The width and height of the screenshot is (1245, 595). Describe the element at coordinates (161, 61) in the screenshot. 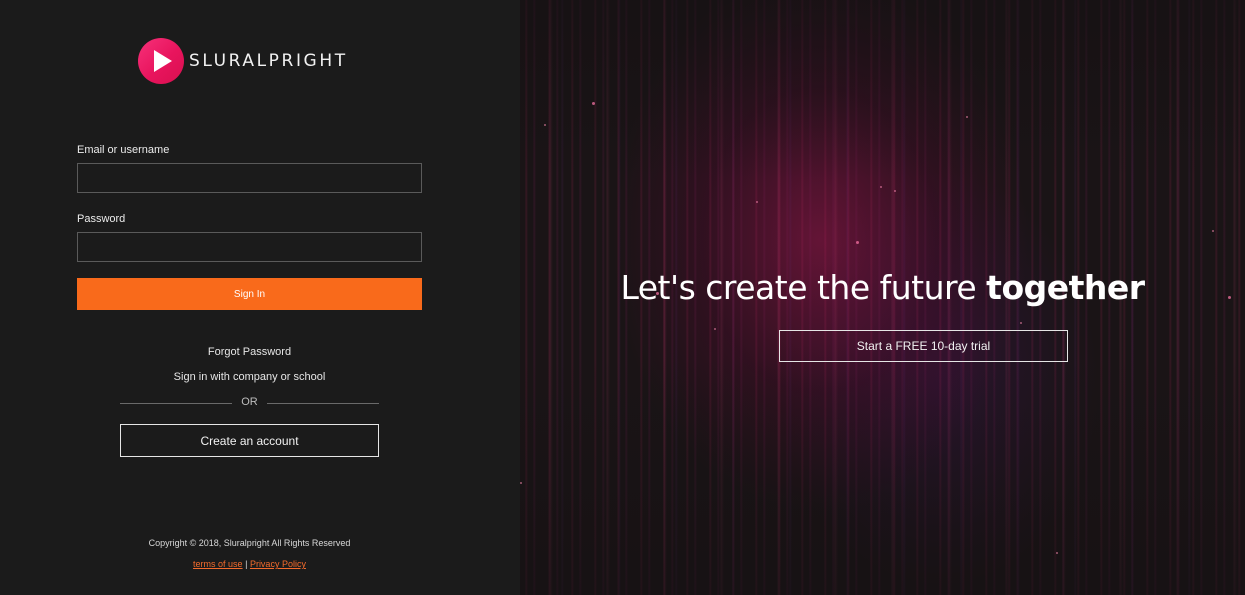

I see `play-logo-icon` at that location.